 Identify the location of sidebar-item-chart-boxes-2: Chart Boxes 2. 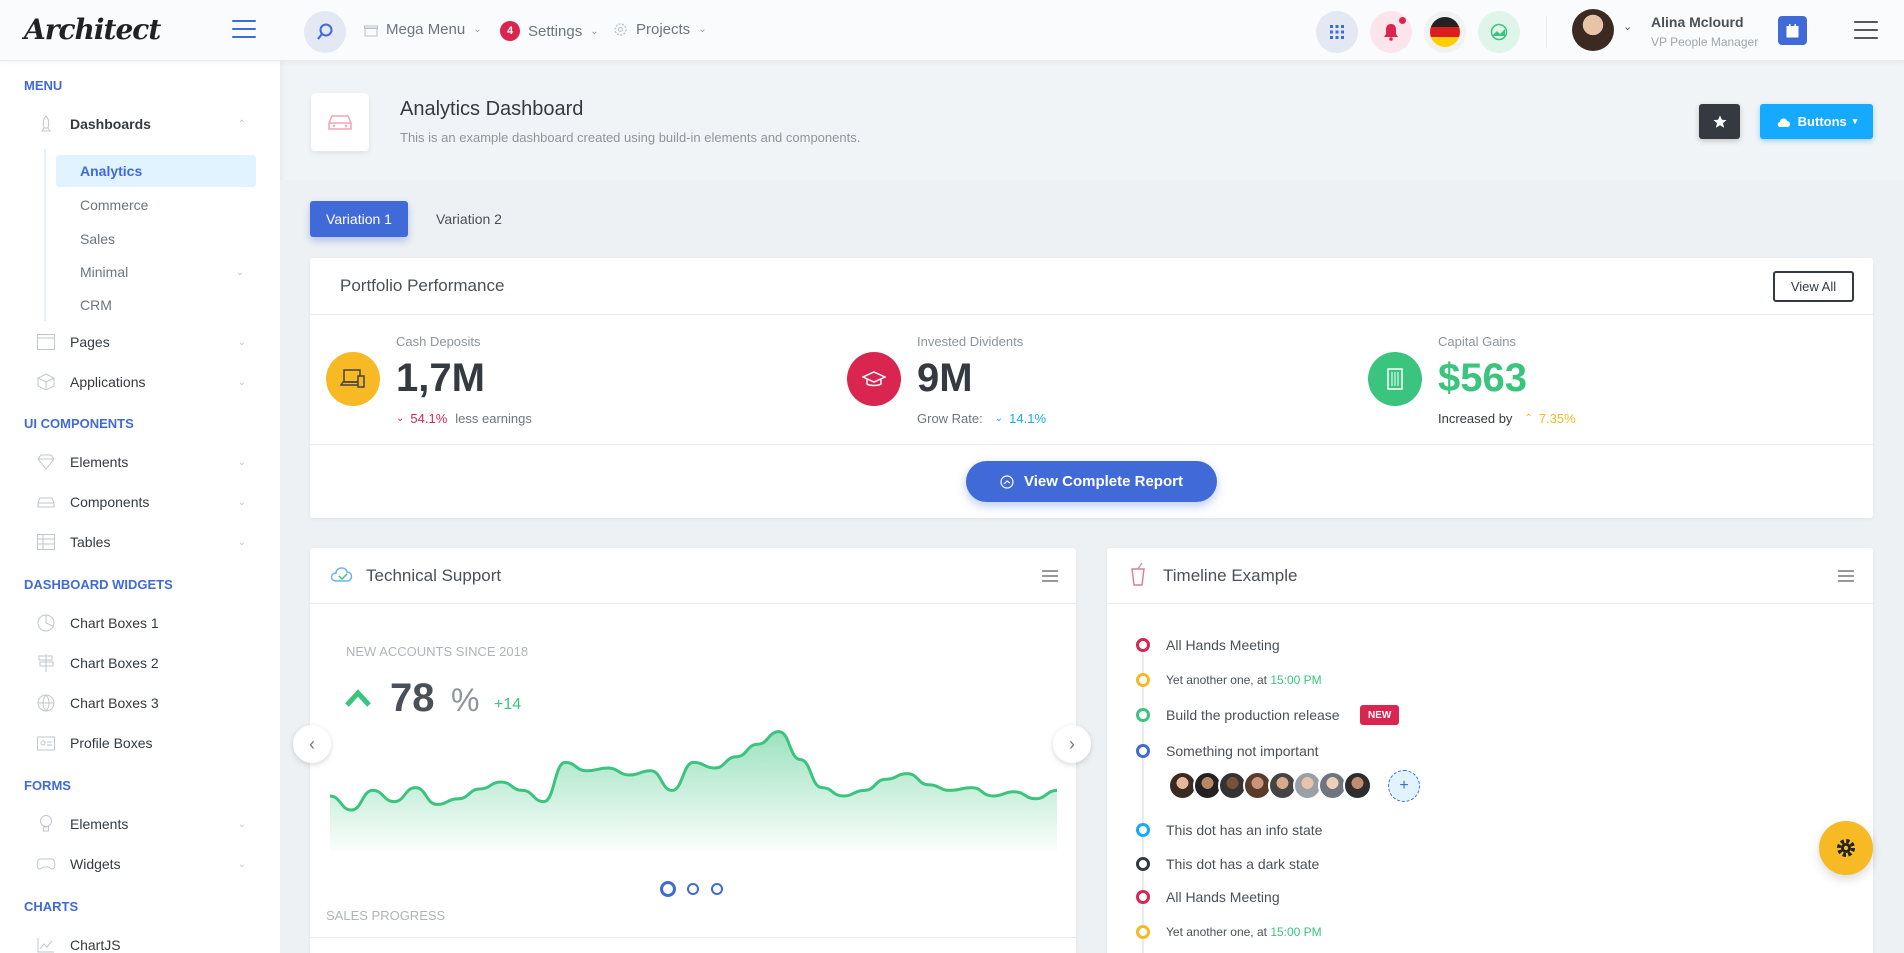
(140, 663).